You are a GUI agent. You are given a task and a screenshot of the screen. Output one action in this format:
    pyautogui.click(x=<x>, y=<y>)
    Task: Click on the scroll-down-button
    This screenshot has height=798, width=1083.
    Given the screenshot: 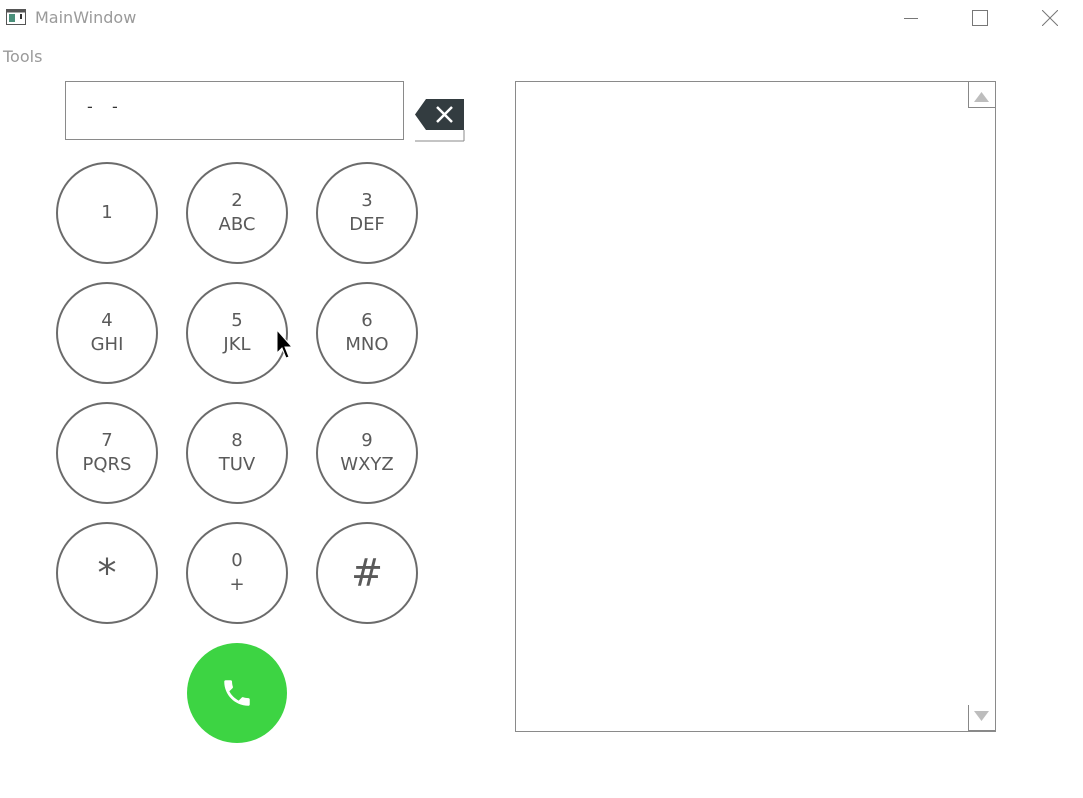 What is the action you would take?
    pyautogui.click(x=981, y=718)
    